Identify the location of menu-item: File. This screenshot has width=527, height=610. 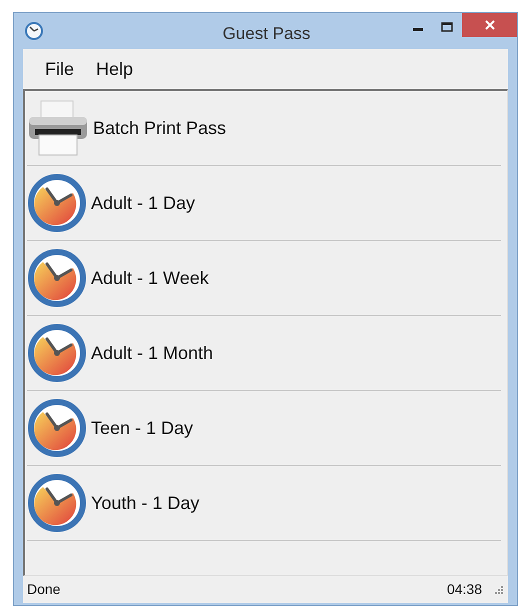
(59, 69).